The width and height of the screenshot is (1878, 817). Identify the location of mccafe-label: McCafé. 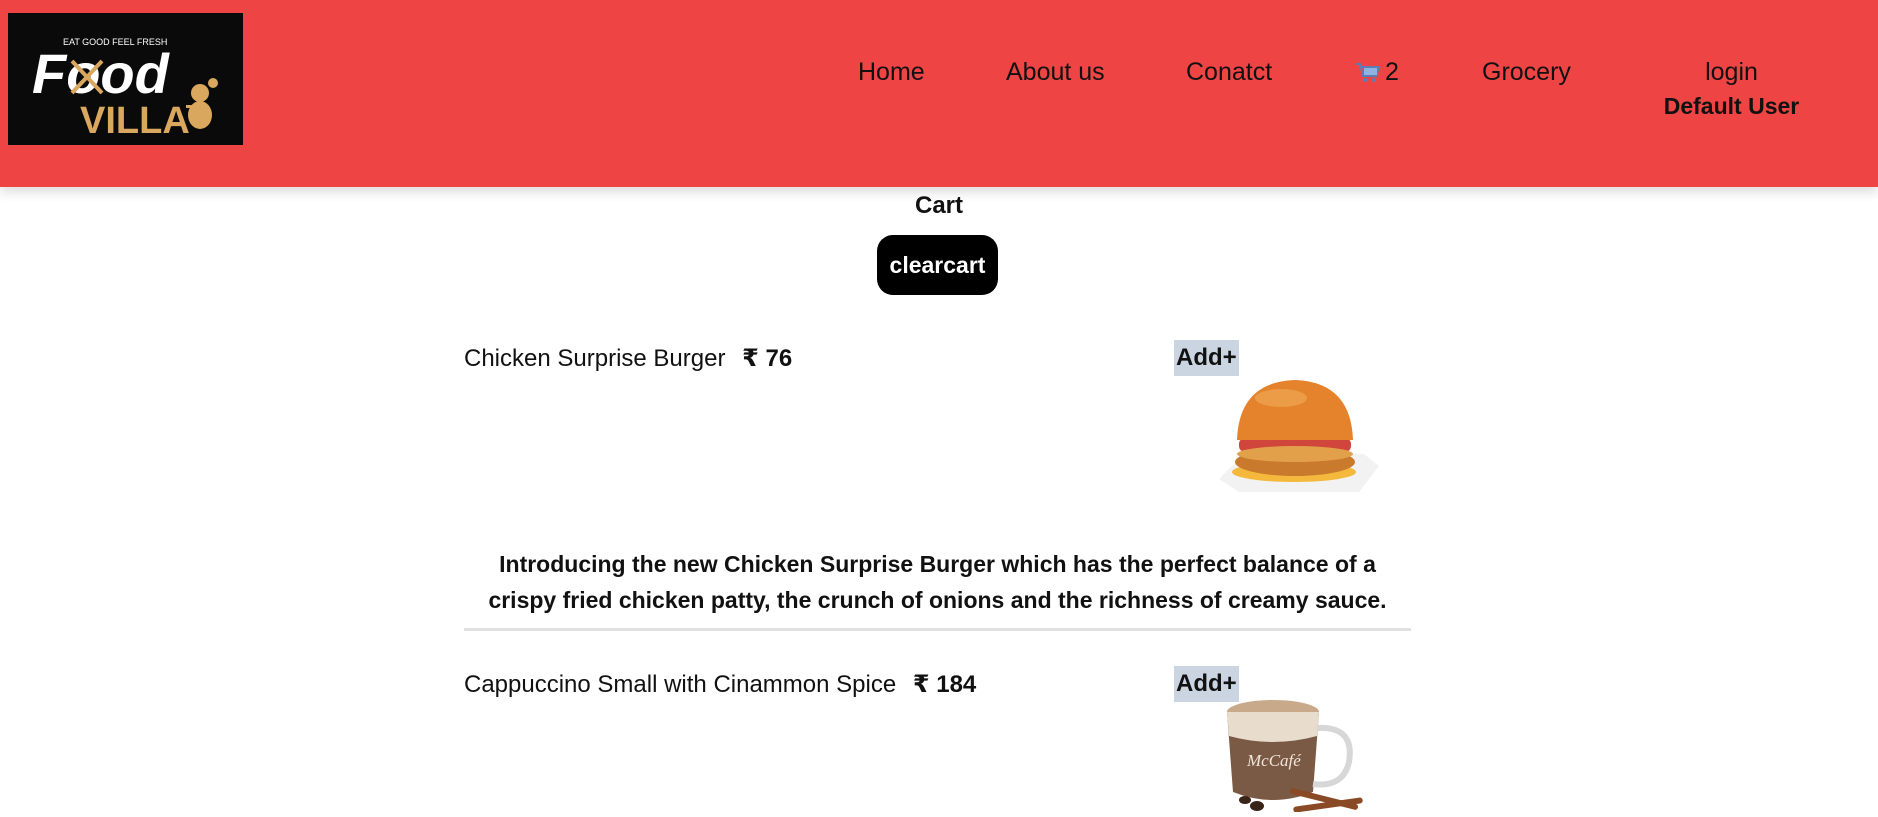
(1274, 760).